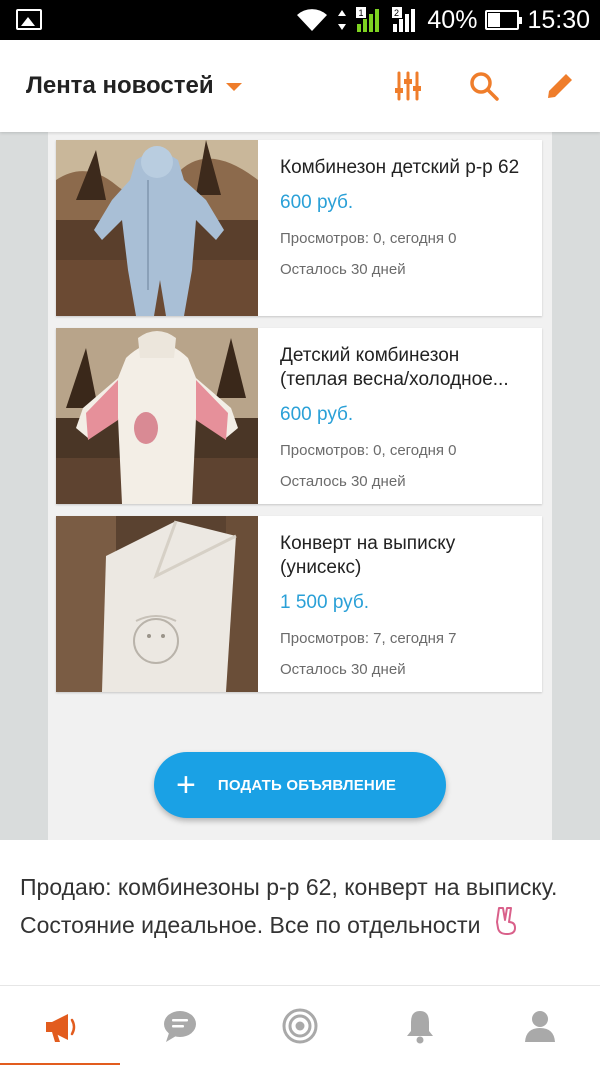 This screenshot has height=1065, width=600. I want to click on plus-icon: +, so click(186, 785).